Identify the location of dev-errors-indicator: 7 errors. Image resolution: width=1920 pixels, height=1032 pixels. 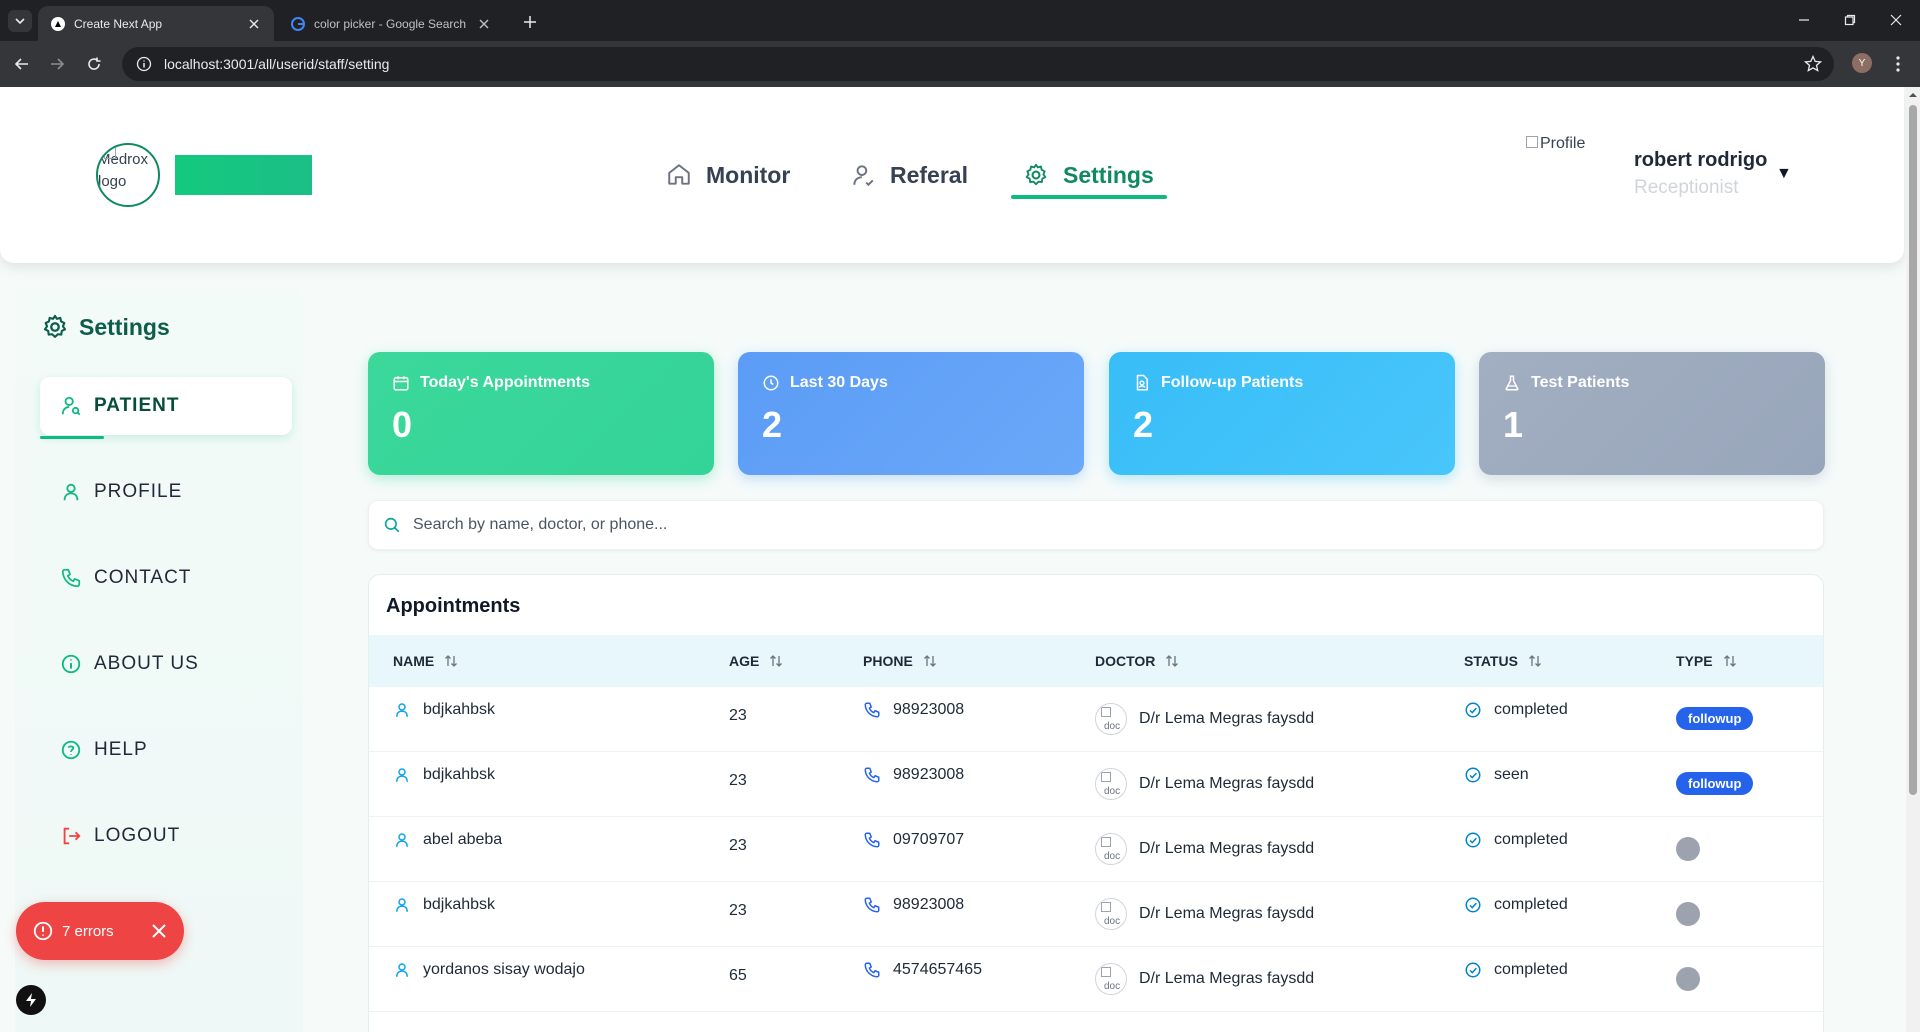
(100, 931).